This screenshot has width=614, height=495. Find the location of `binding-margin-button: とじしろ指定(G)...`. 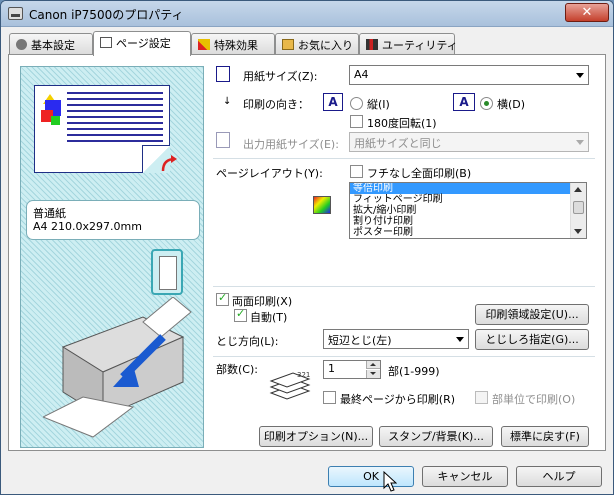

binding-margin-button: とじしろ指定(G)... is located at coordinates (532, 339).